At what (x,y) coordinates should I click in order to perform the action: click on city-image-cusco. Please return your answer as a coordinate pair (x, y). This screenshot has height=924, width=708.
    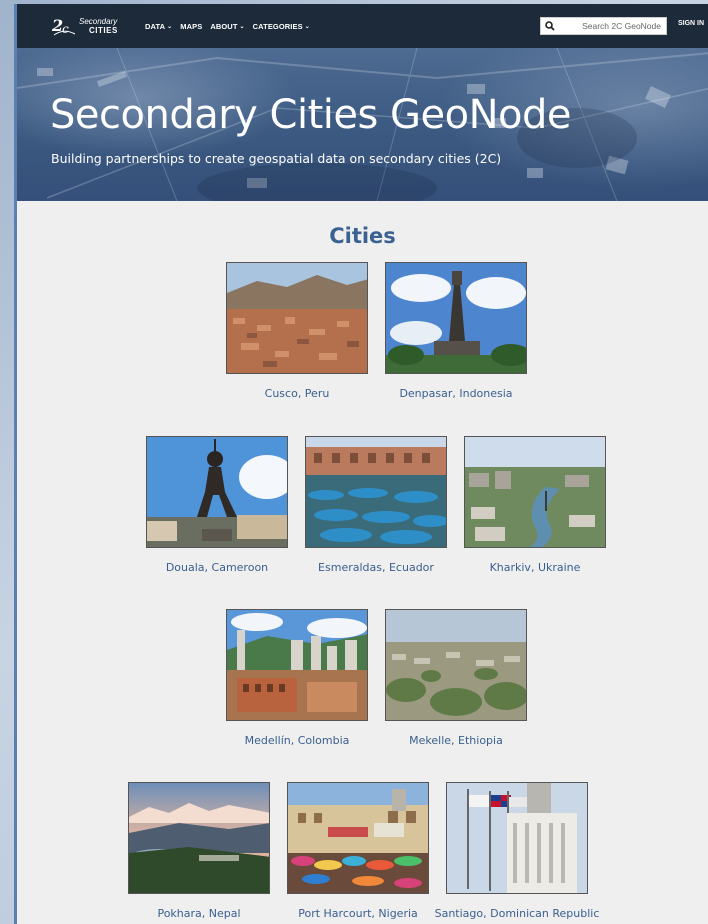
    Looking at the image, I should click on (297, 318).